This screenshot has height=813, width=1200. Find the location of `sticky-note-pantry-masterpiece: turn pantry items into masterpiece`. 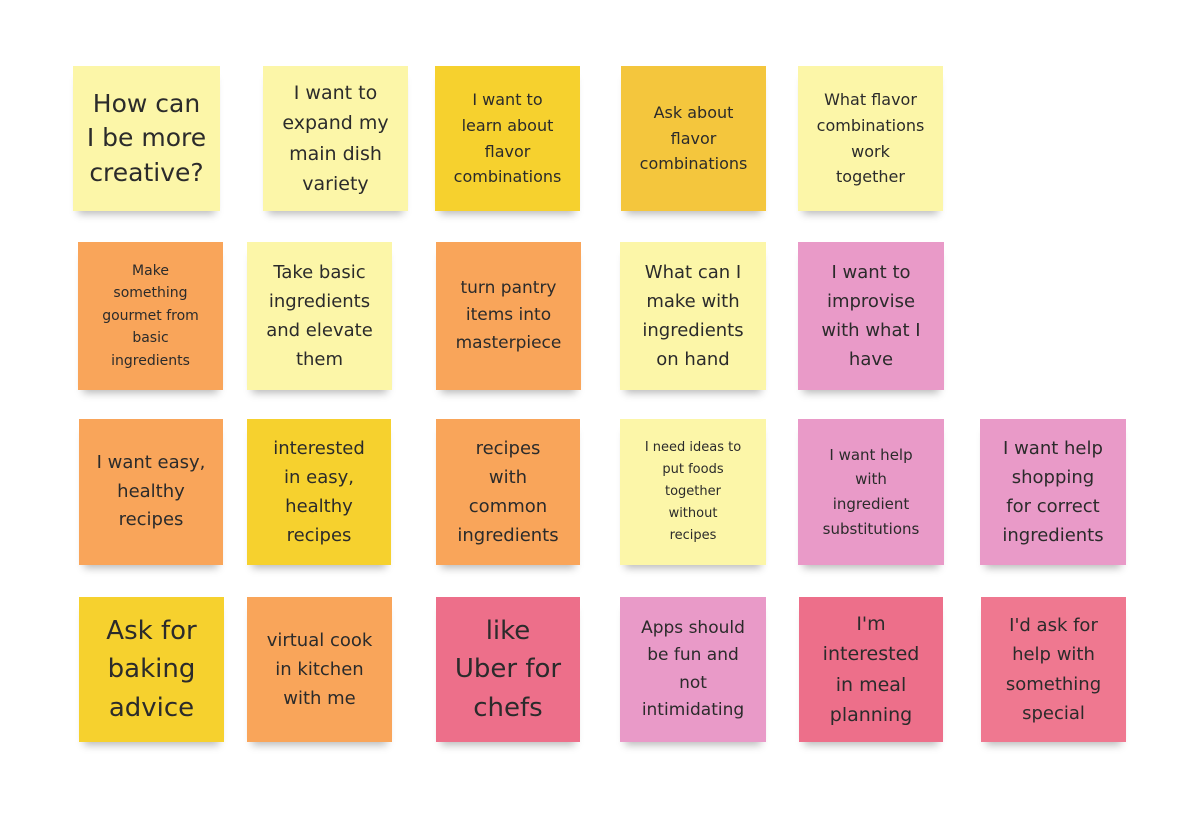

sticky-note-pantry-masterpiece: turn pantry items into masterpiece is located at coordinates (508, 316).